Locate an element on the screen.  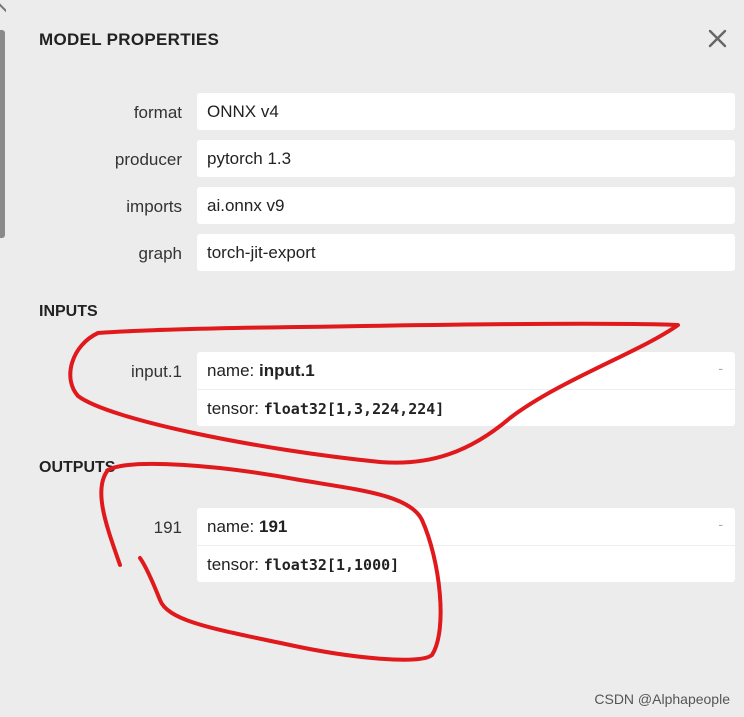
property-row-imports: imports ai.onnx v9 is located at coordinates (372, 206).